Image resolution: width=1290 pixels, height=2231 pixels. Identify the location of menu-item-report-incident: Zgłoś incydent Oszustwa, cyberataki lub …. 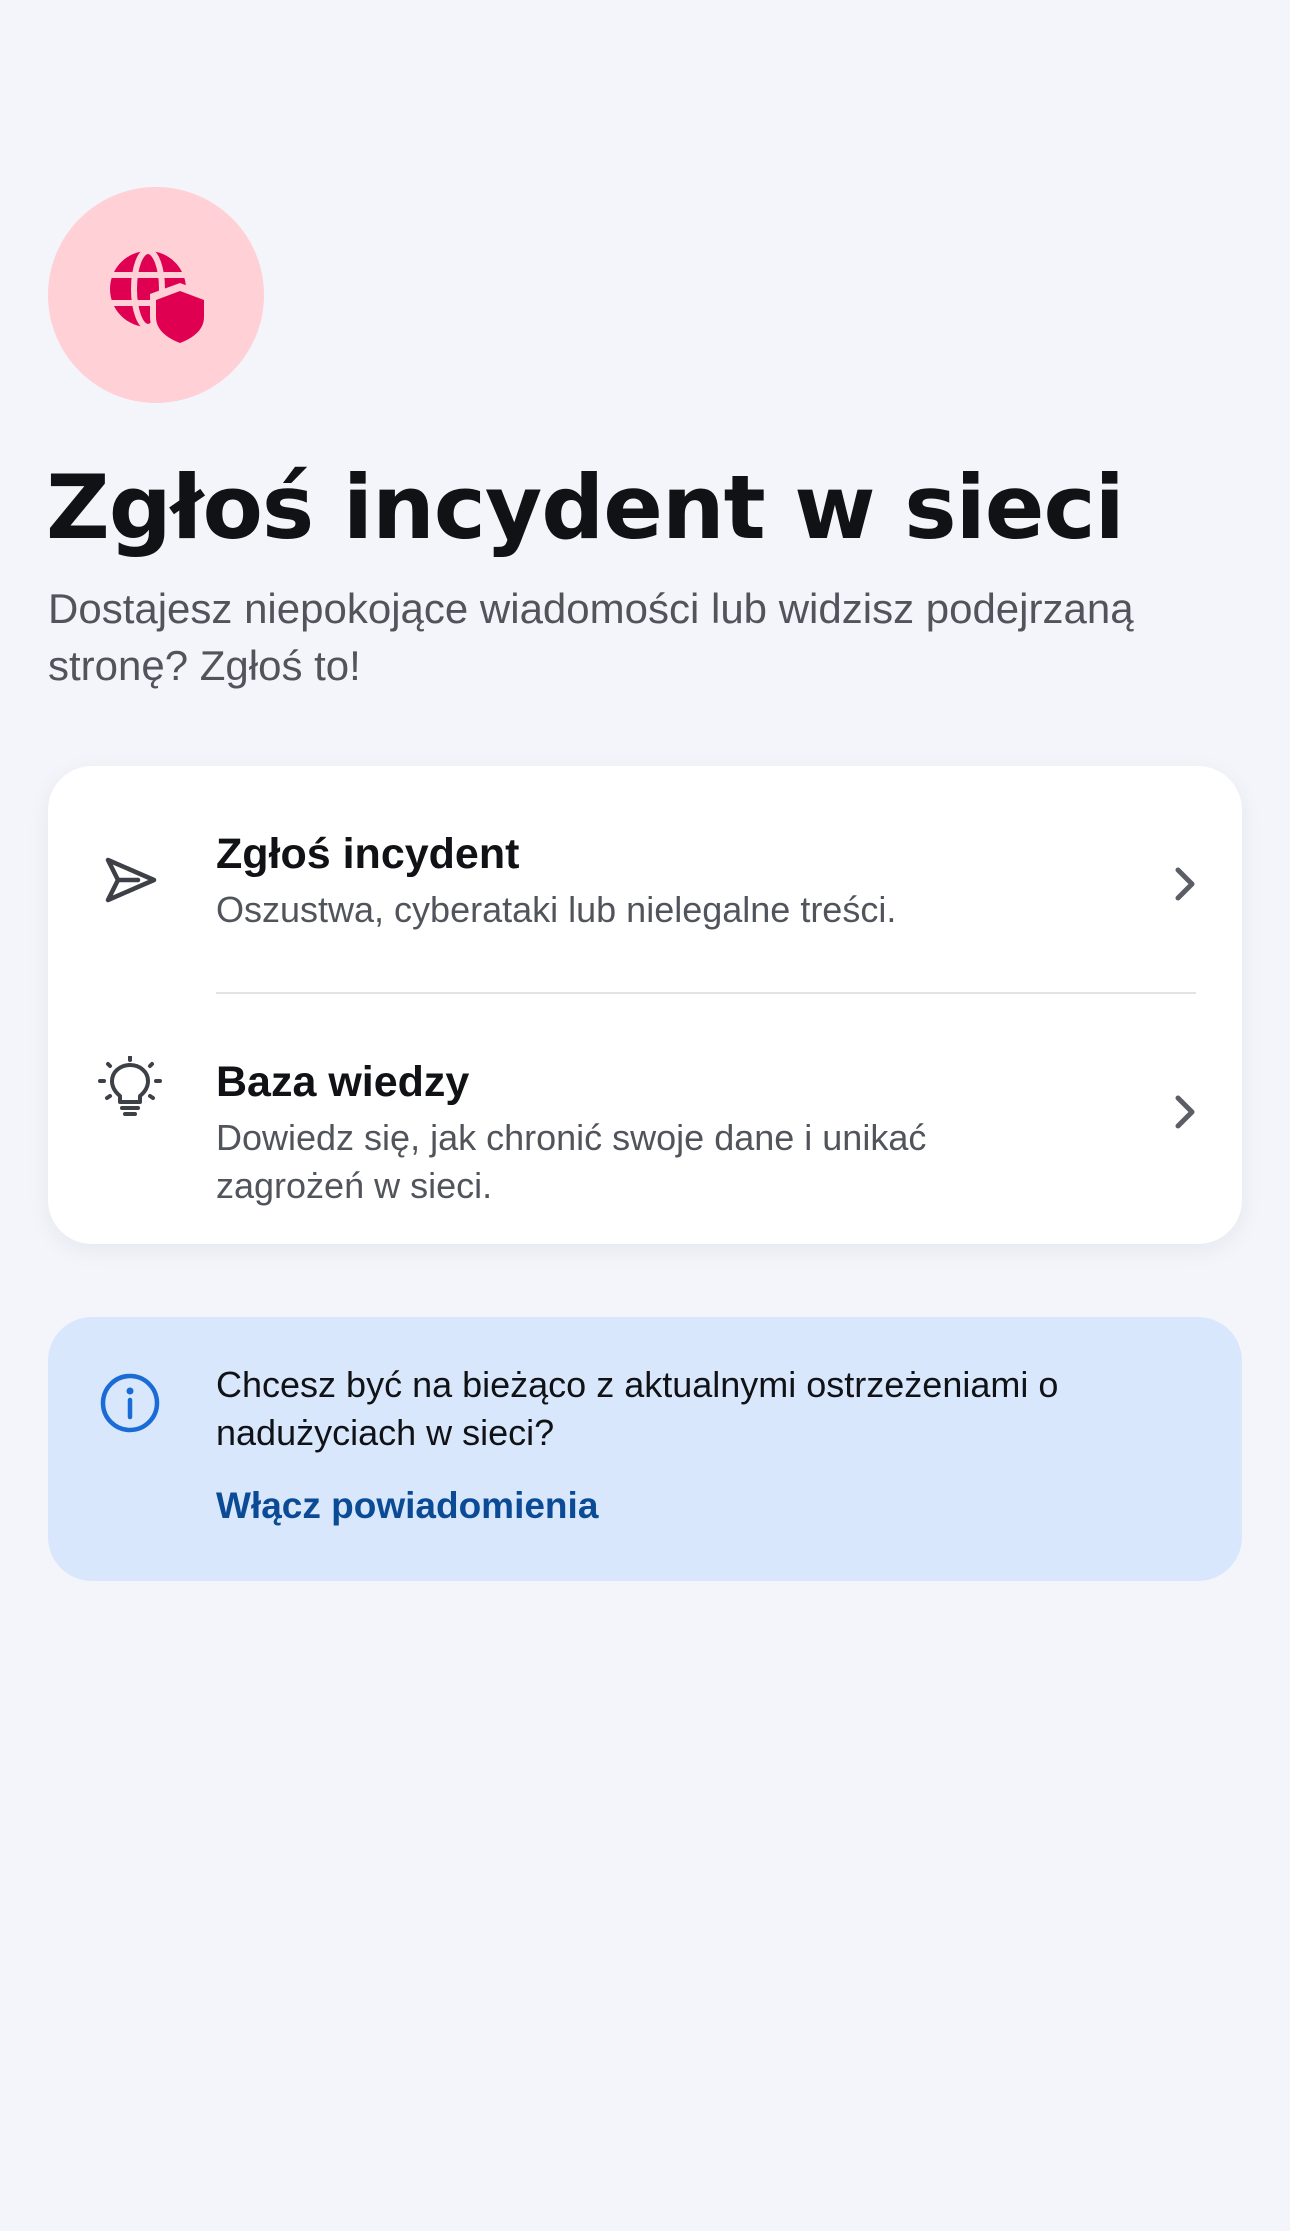
(645, 880).